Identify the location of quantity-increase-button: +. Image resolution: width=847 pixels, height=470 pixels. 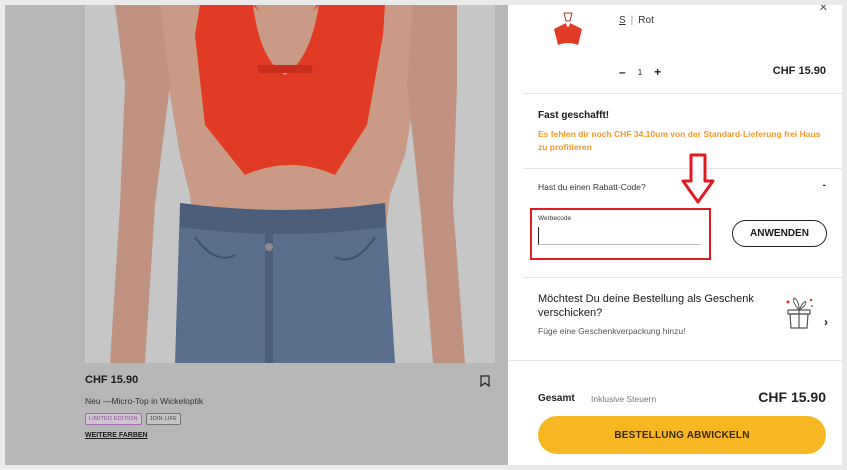
(657, 72).